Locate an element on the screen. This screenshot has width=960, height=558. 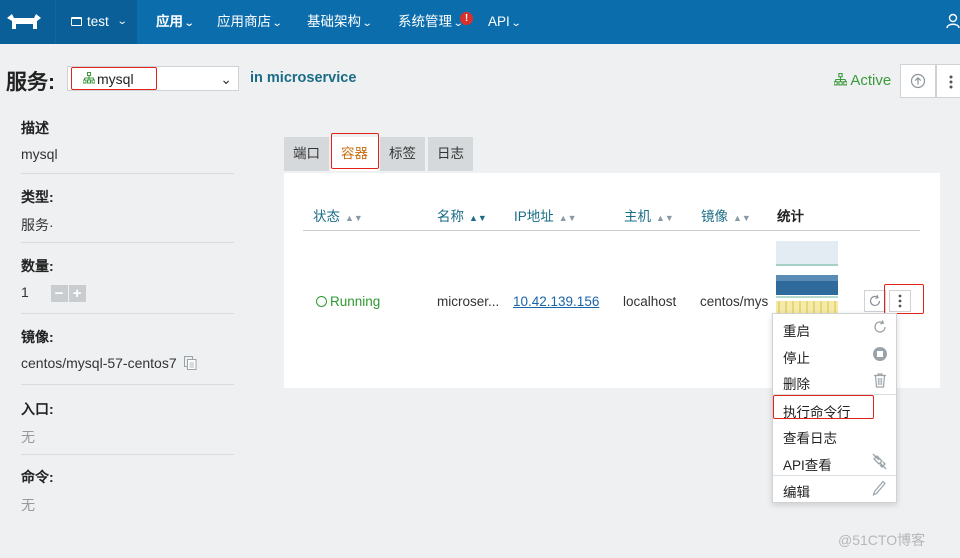
type-value: 服务· is located at coordinates (37, 225).